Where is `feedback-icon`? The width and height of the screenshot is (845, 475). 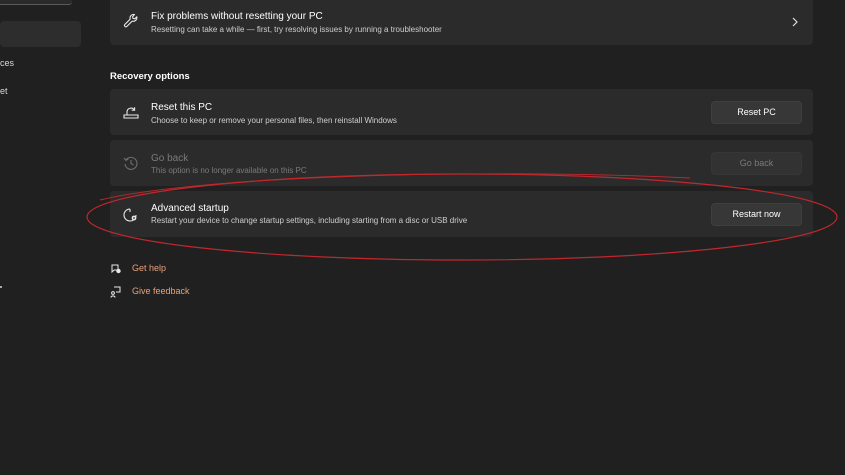
feedback-icon is located at coordinates (115, 292).